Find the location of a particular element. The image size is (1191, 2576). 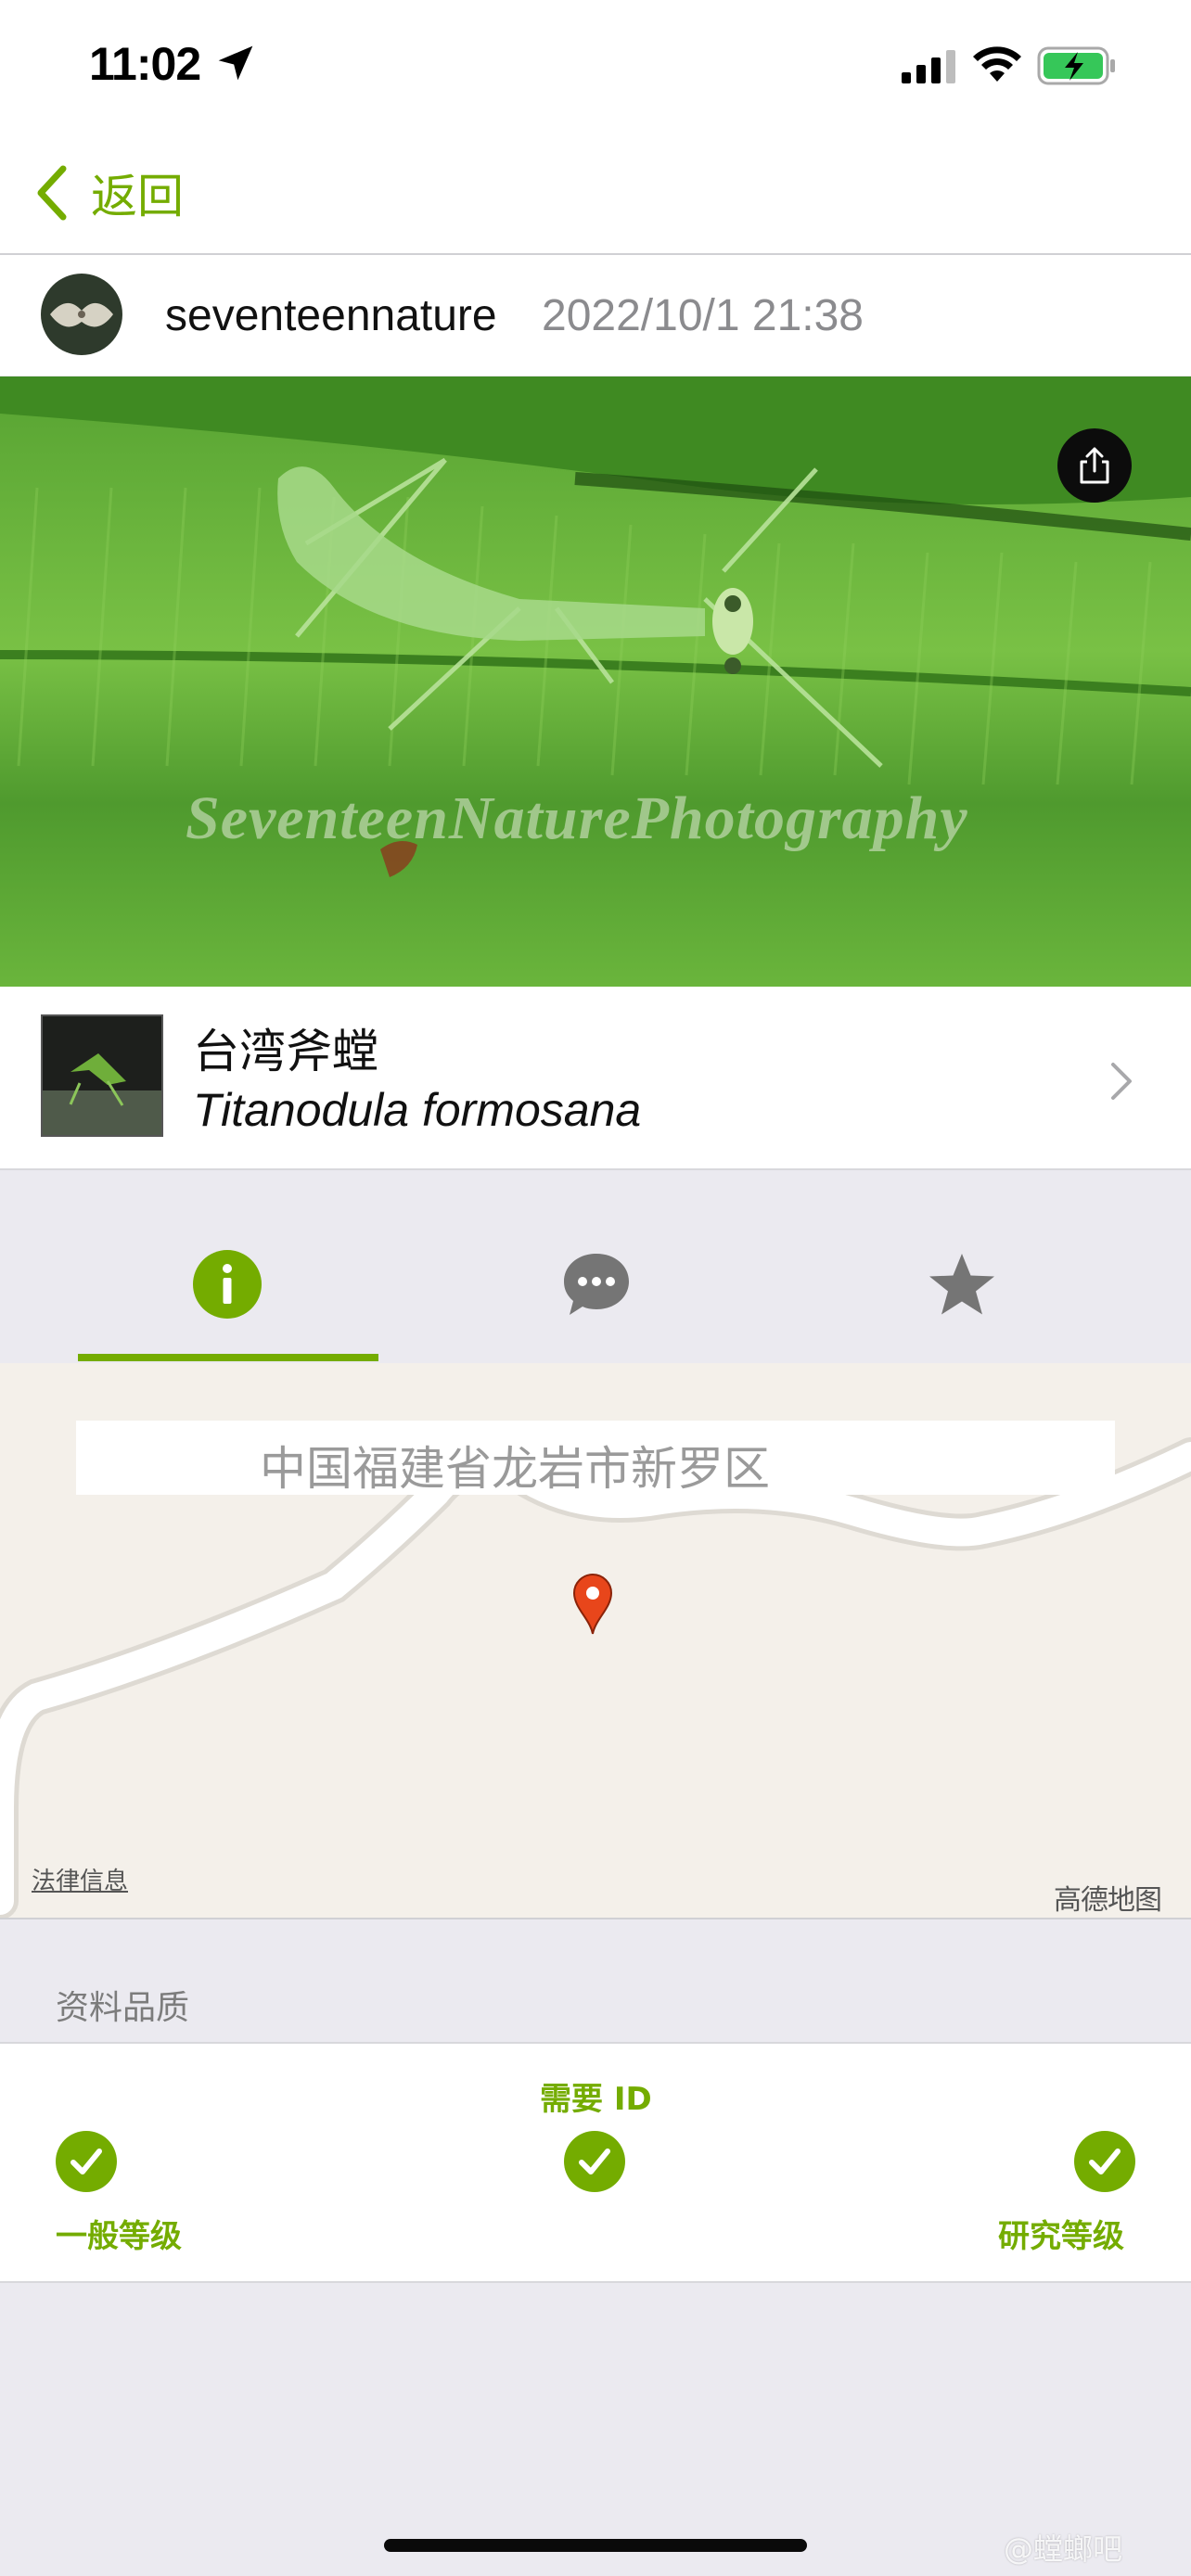

map-pin-icon is located at coordinates (592, 1605).